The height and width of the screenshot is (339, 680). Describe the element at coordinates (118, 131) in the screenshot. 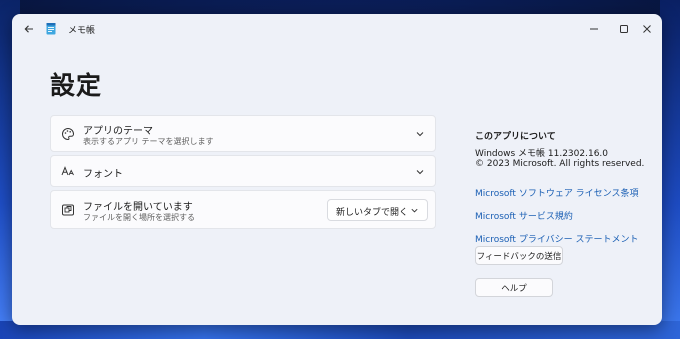

I see `theme-label: アプリのテーマ` at that location.